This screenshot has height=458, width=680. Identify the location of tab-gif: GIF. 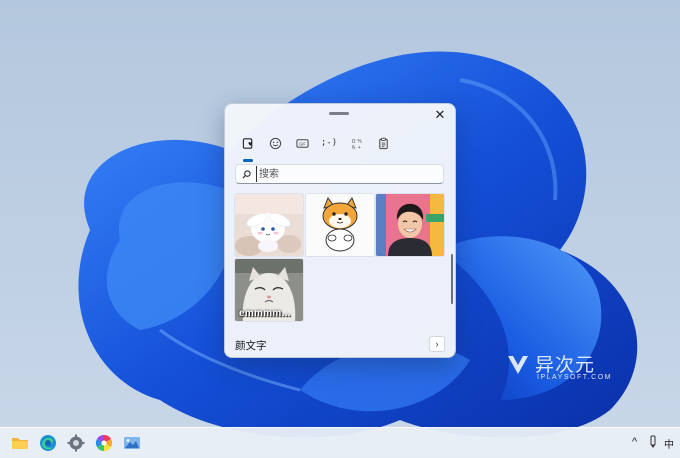
(302, 143).